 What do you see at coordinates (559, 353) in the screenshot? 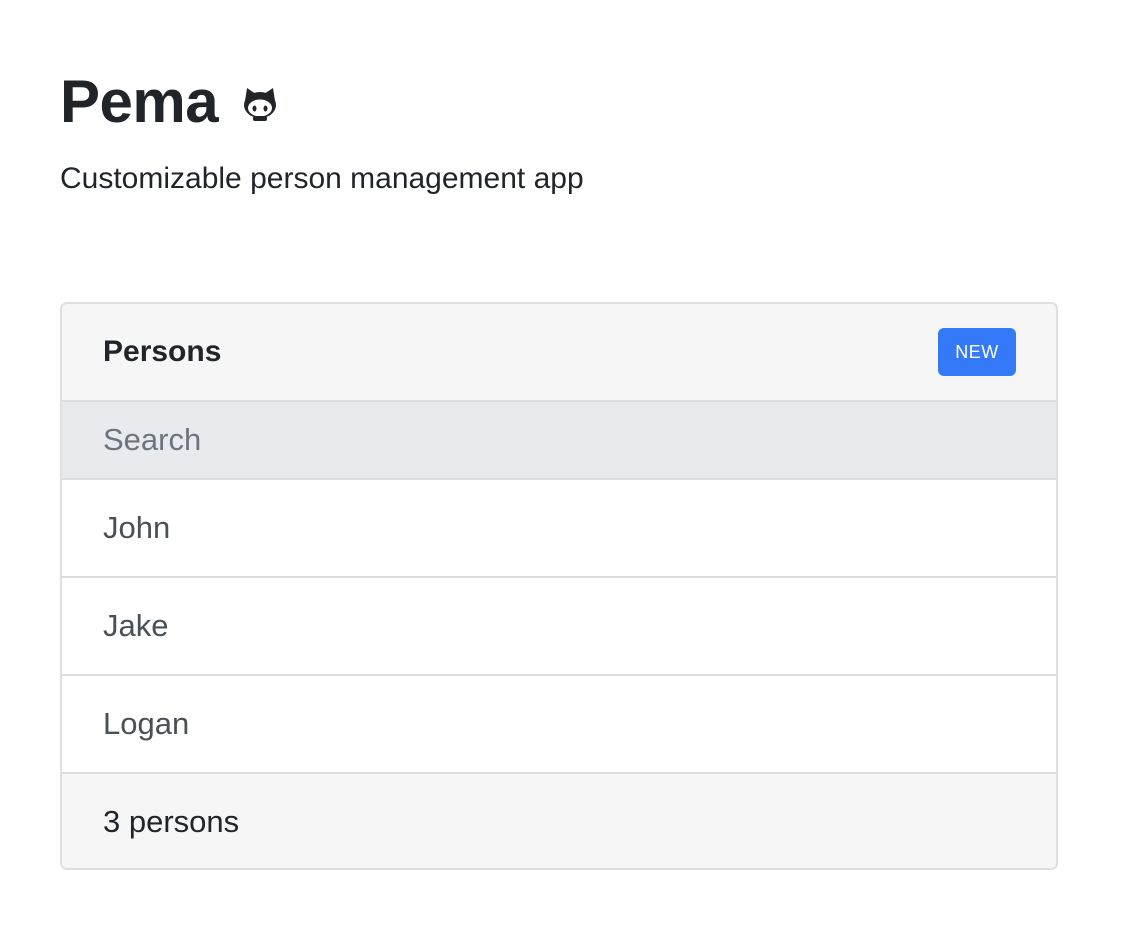
I see `card-header: Persons NEW` at bounding box center [559, 353].